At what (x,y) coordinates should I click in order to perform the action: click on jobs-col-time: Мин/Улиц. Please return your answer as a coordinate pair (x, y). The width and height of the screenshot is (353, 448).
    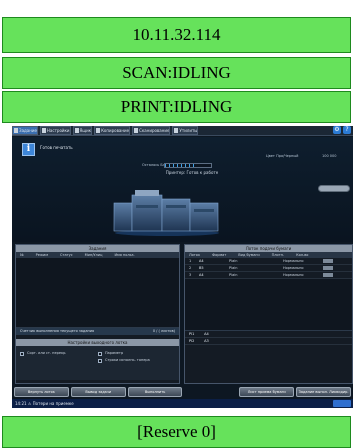
    Looking at the image, I should click on (93, 255).